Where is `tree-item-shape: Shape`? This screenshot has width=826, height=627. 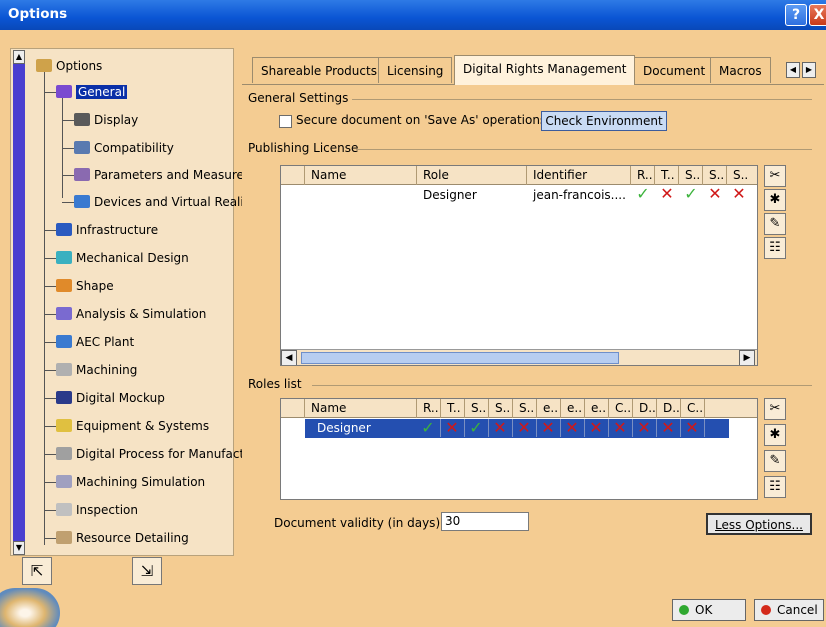
tree-item-shape: Shape is located at coordinates (85, 286).